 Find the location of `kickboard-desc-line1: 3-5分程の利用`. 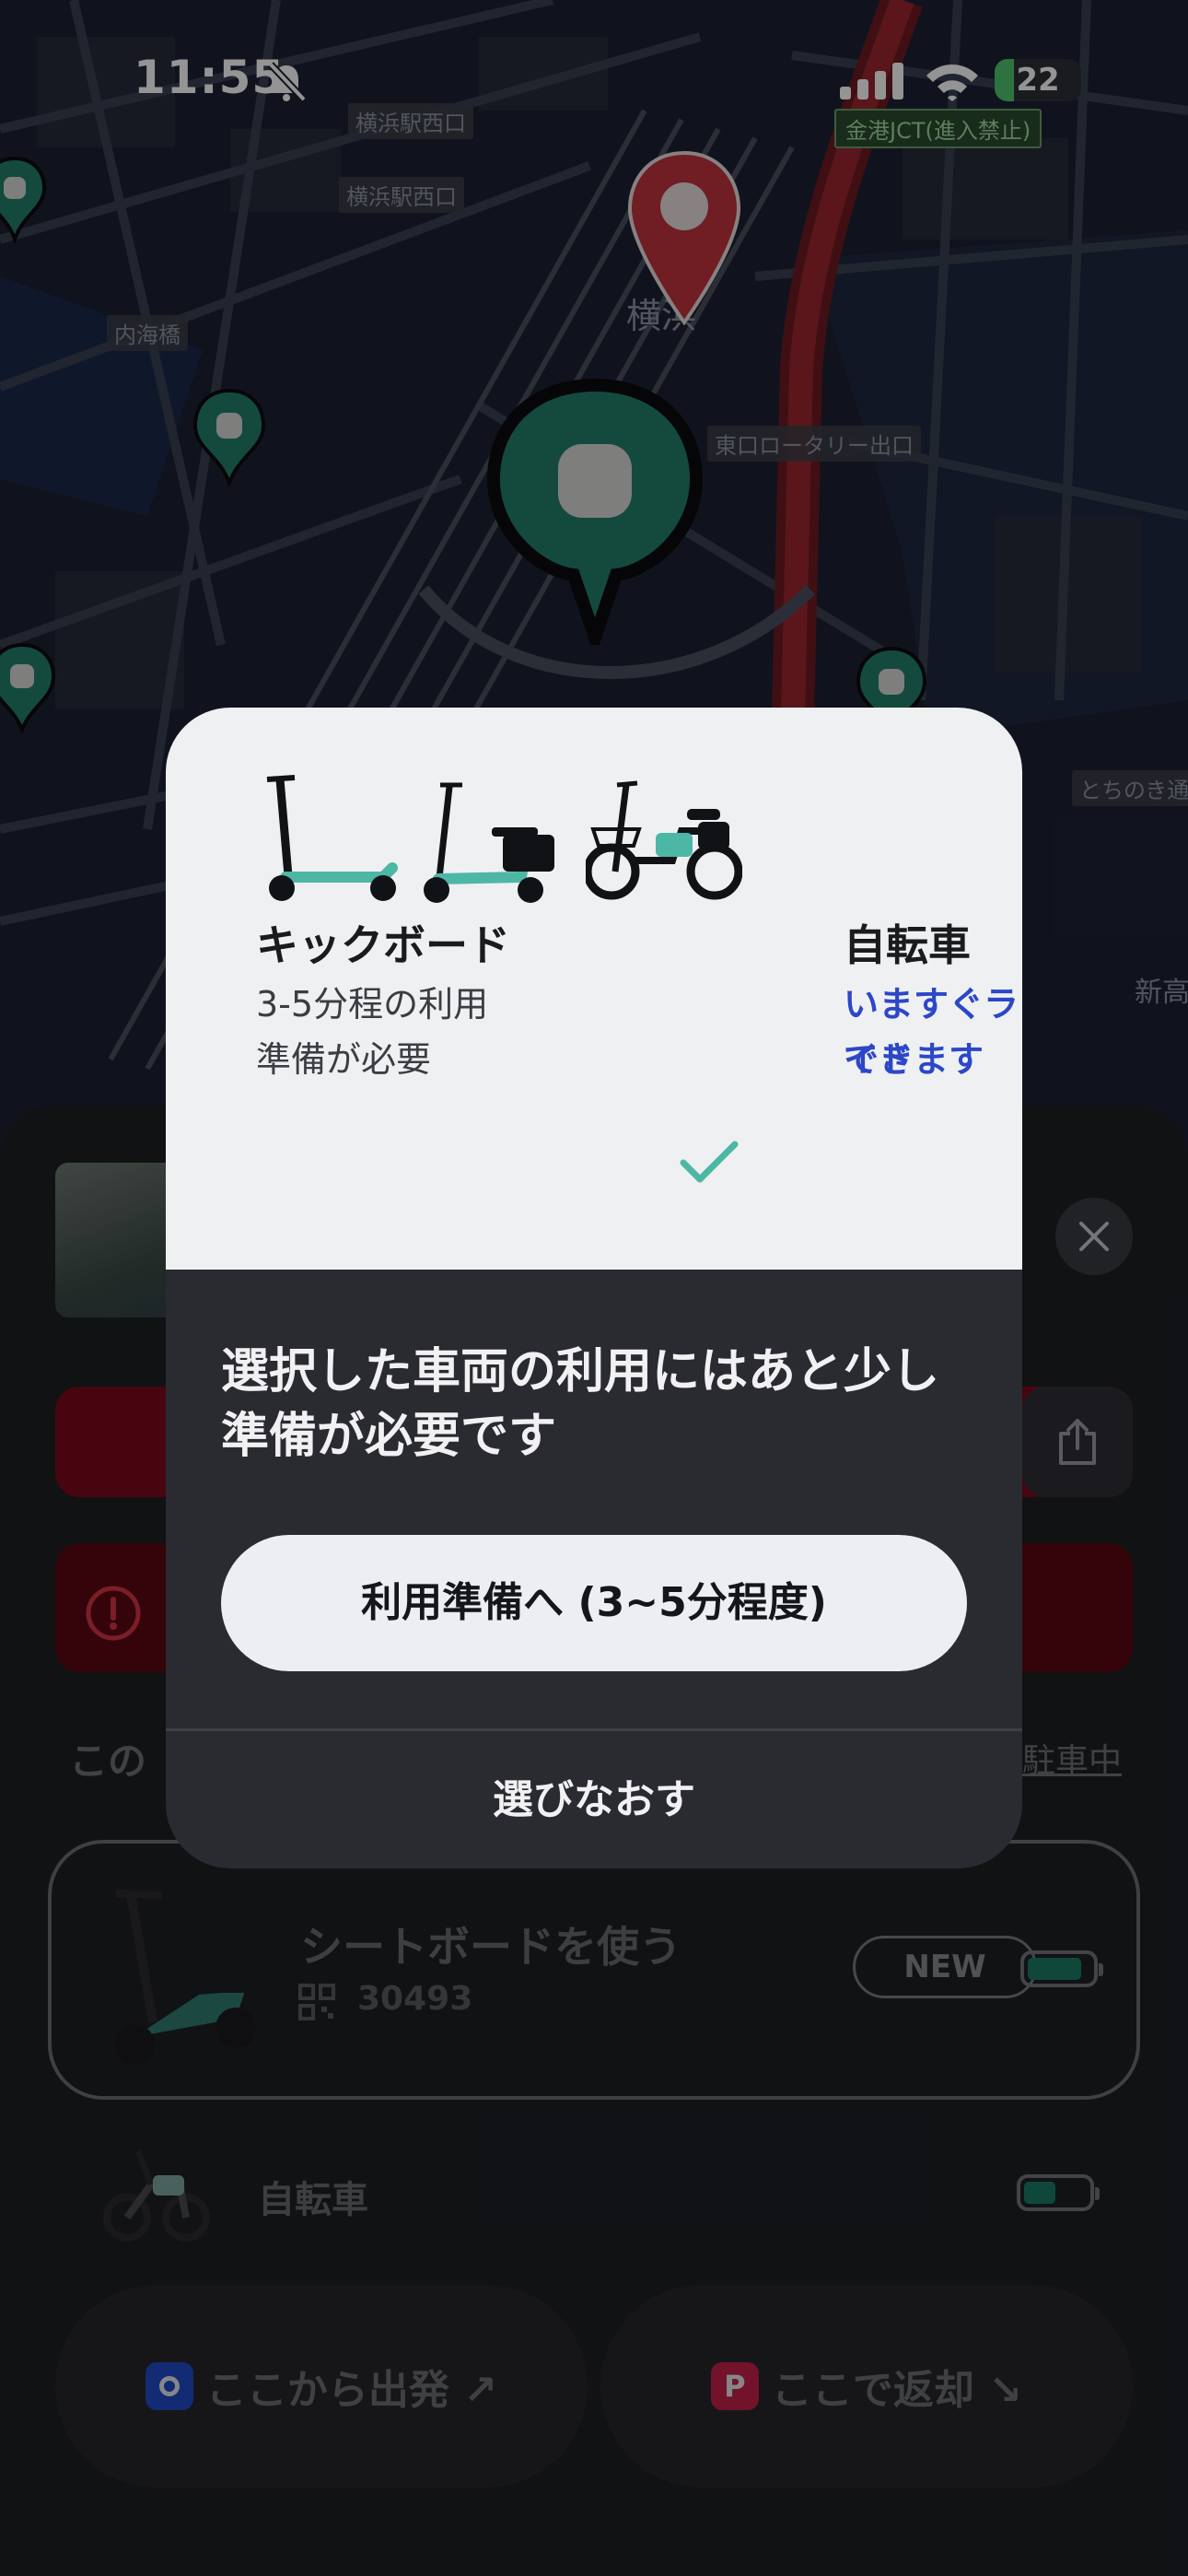

kickboard-desc-line1: 3-5分程の利用 is located at coordinates (372, 1004).